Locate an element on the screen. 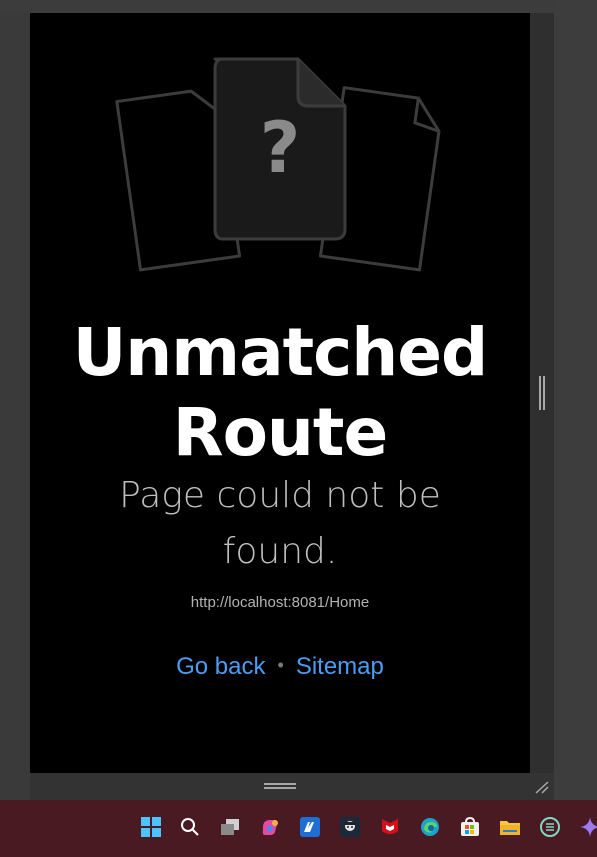 The width and height of the screenshot is (597, 857). gemini-icon is located at coordinates (588, 827).